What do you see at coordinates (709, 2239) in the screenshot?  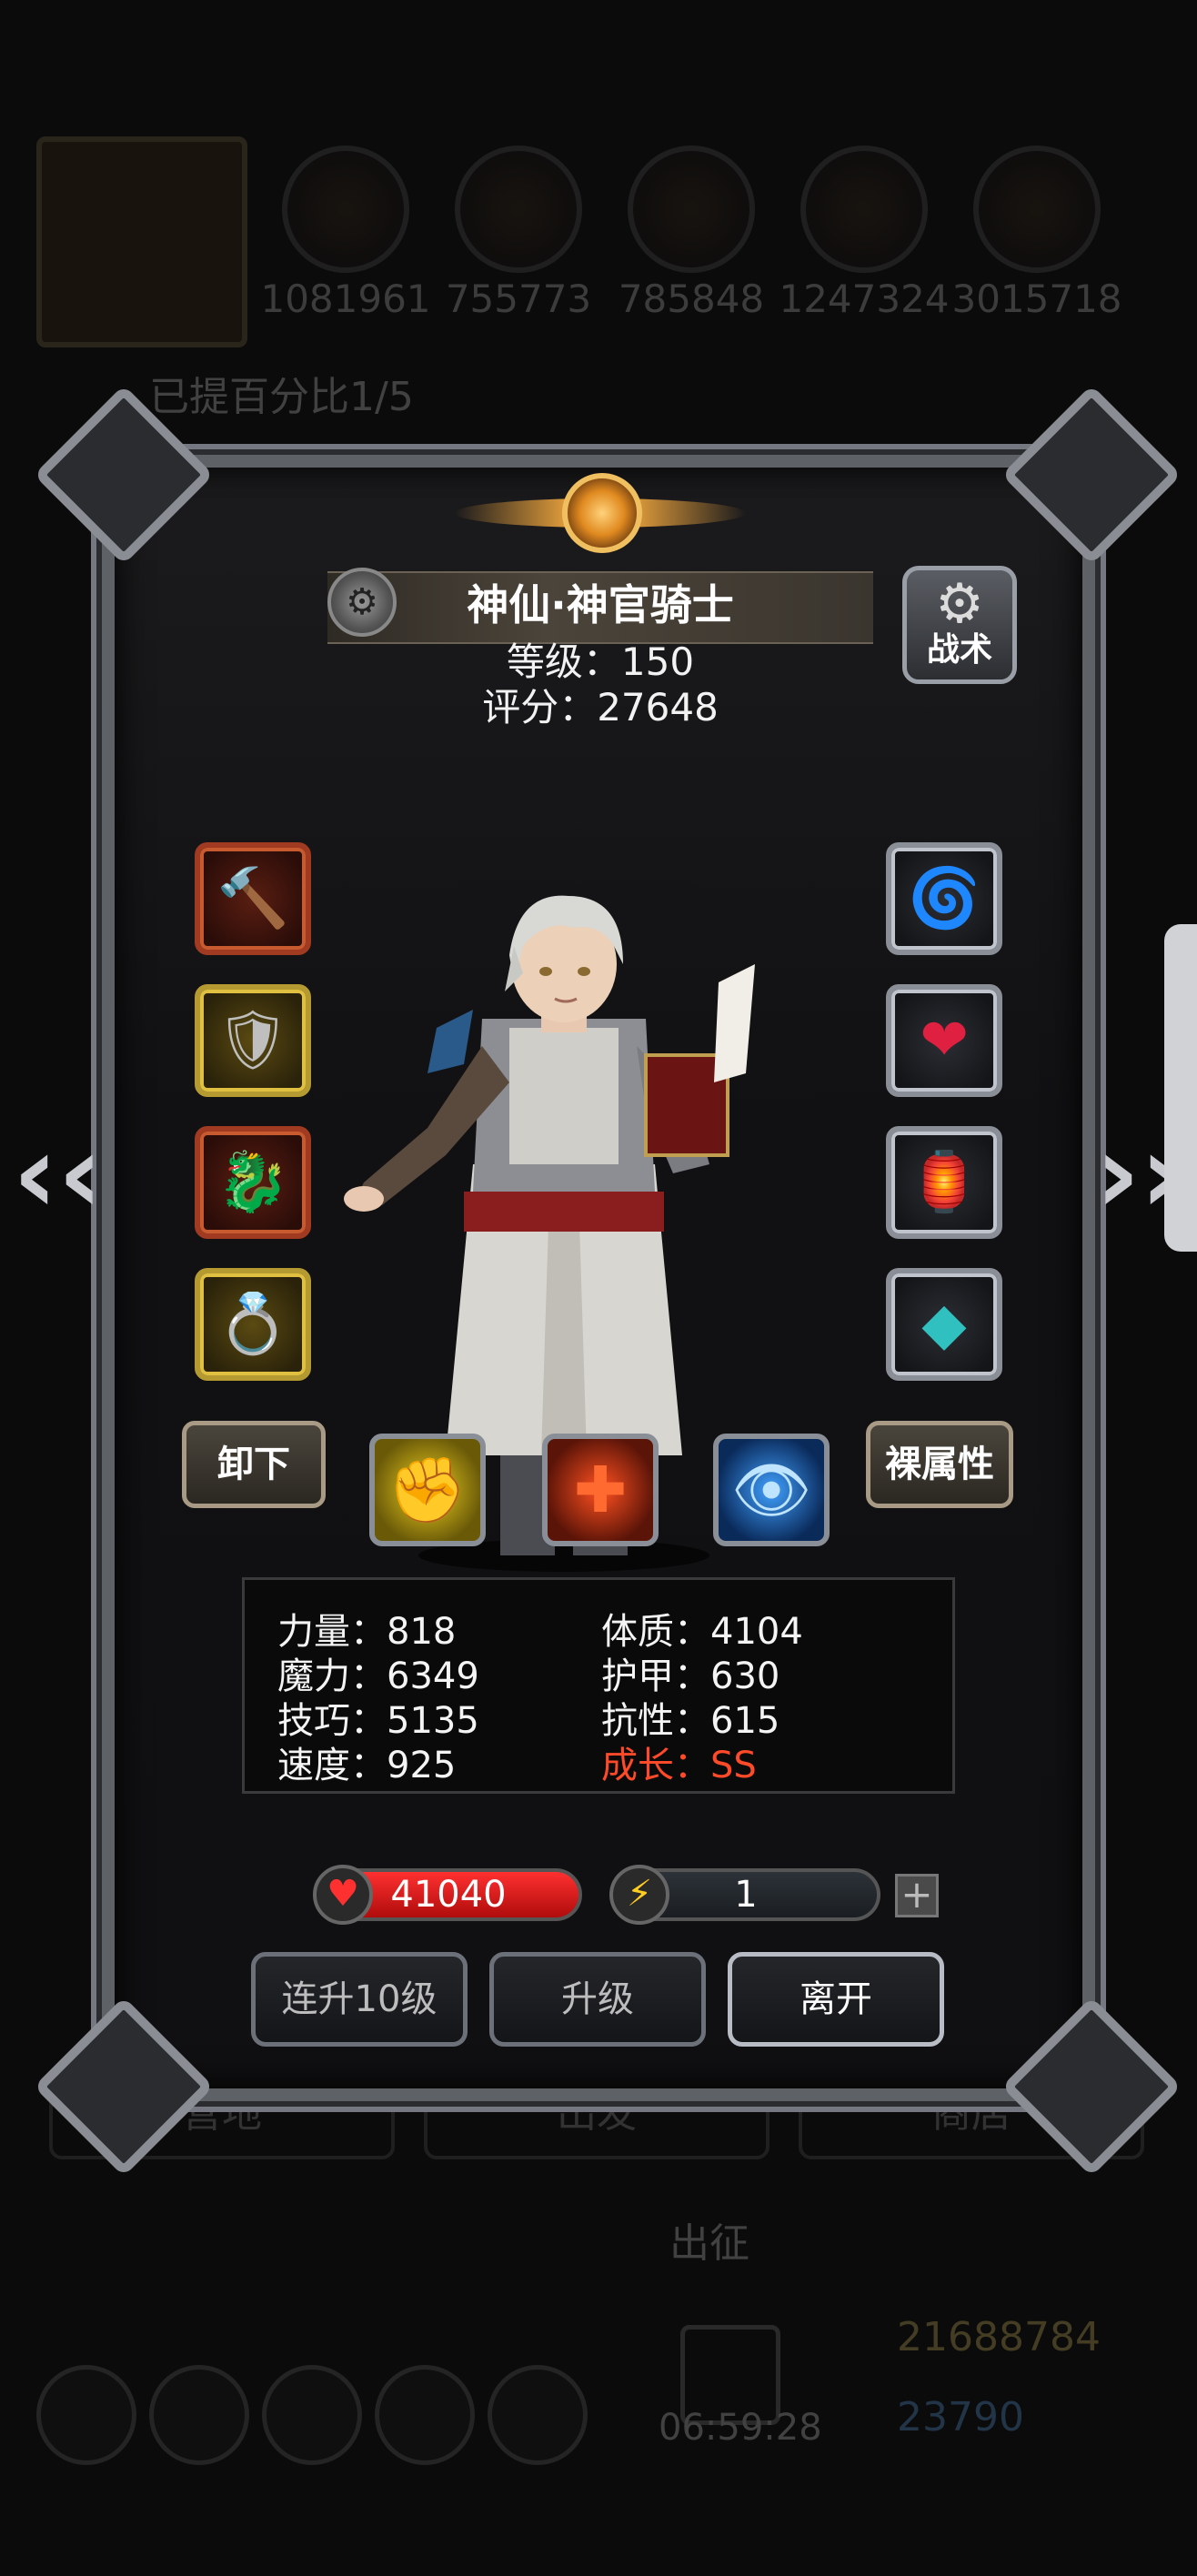 I see `sortie-label: 出征` at bounding box center [709, 2239].